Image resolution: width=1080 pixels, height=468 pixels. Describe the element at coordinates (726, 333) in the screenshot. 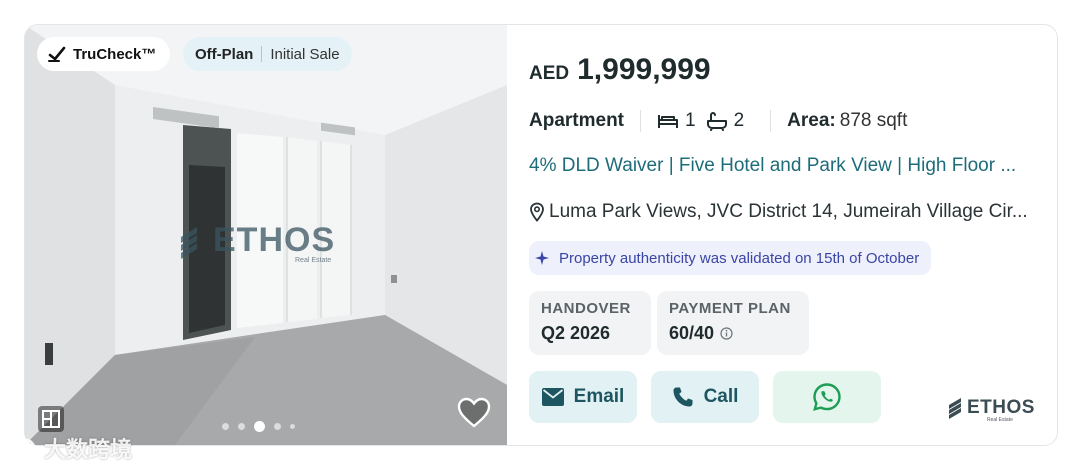

I see `info-icon` at that location.